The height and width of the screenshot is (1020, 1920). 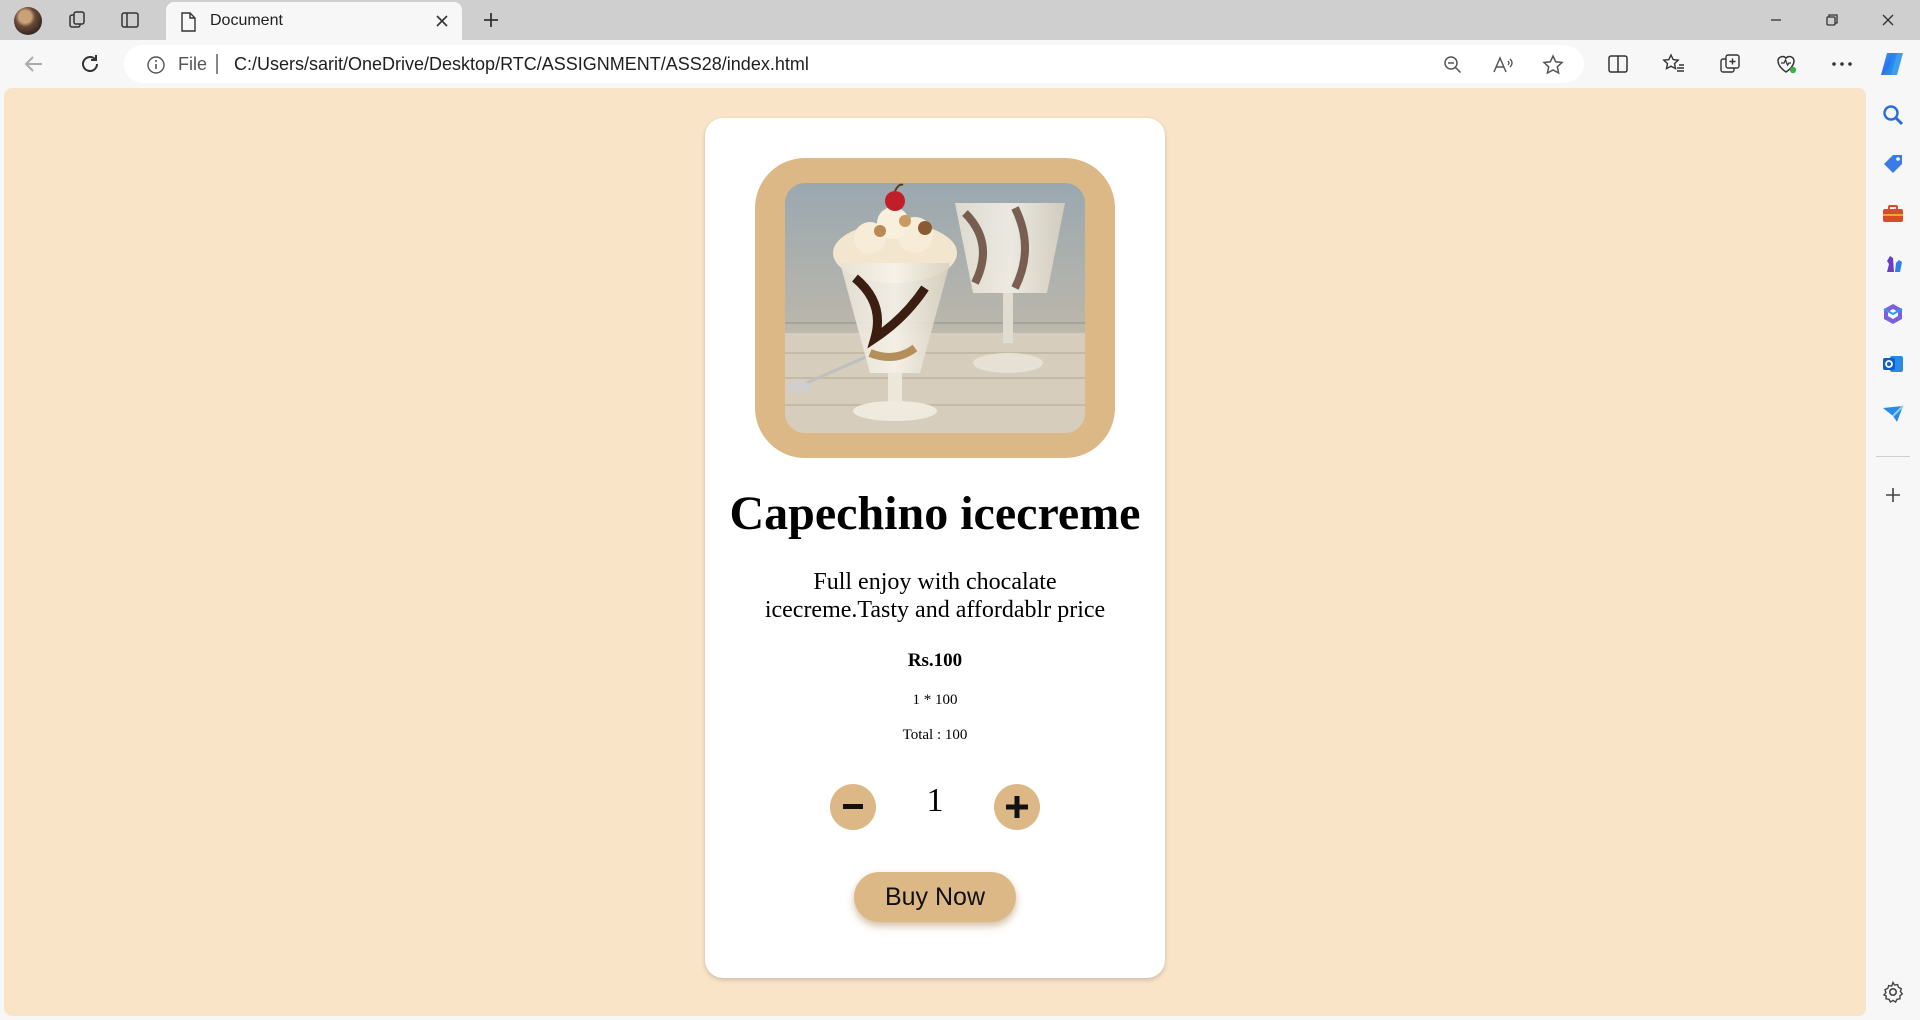 I want to click on price-calculation: 1 * 100, so click(x=935, y=700).